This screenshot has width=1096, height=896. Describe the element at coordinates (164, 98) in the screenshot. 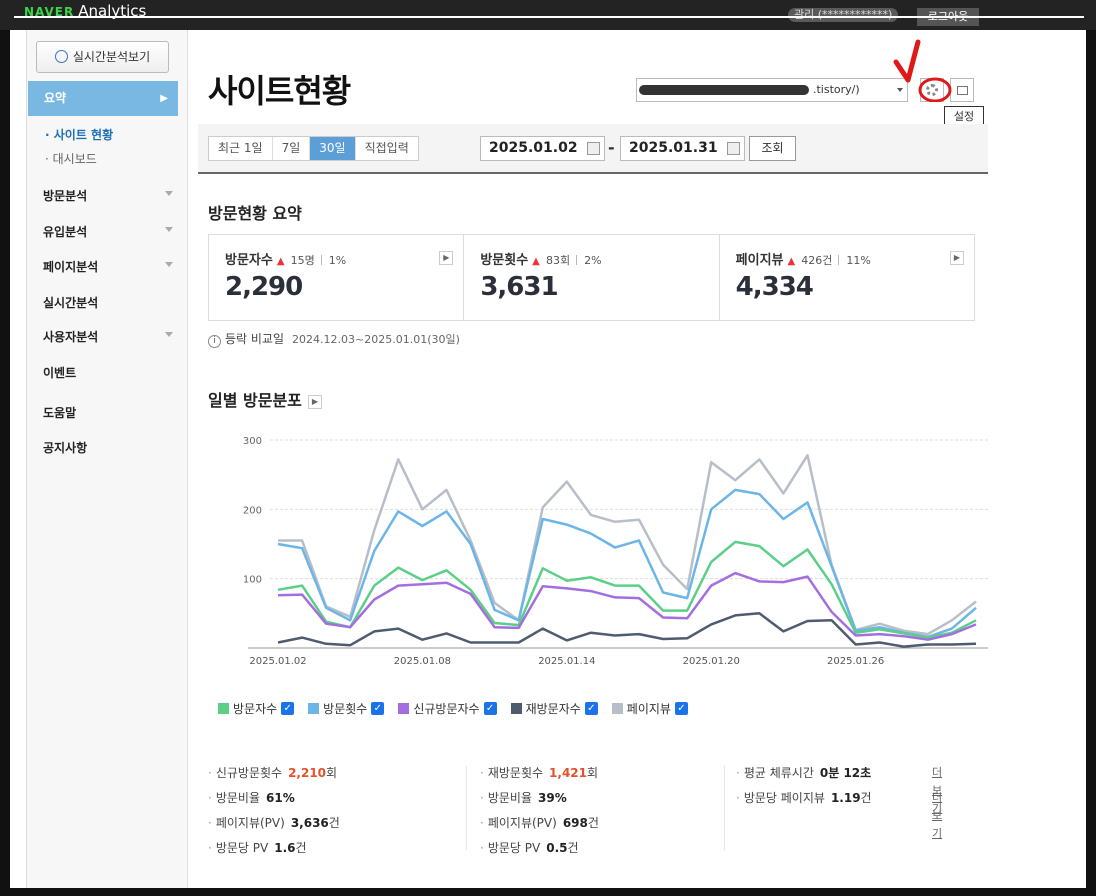

I see `chevron-right-icon: ▶` at that location.